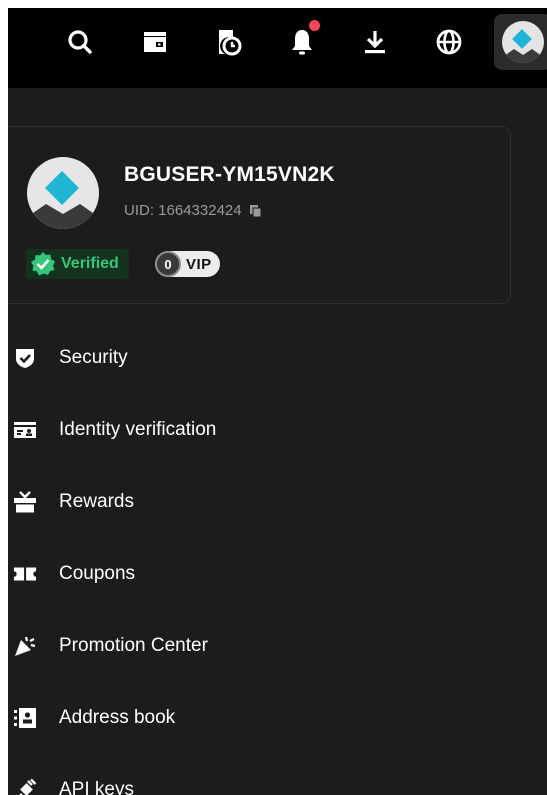 The width and height of the screenshot is (547, 795). What do you see at coordinates (25, 574) in the screenshot?
I see `ticket-icon` at bounding box center [25, 574].